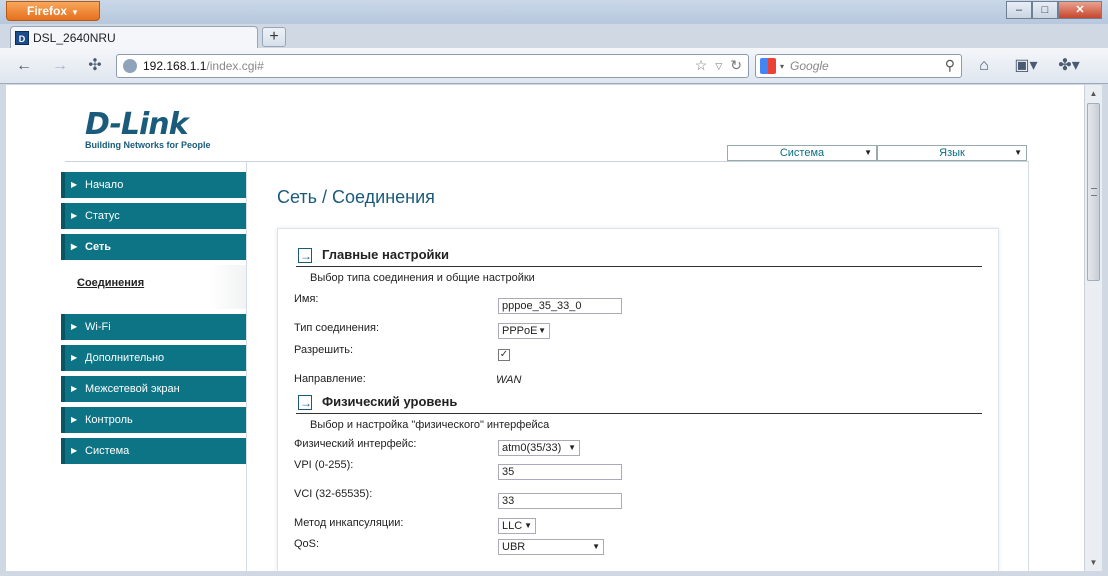  What do you see at coordinates (47, 11) in the screenshot?
I see `firefox-menu-label: Firefox` at bounding box center [47, 11].